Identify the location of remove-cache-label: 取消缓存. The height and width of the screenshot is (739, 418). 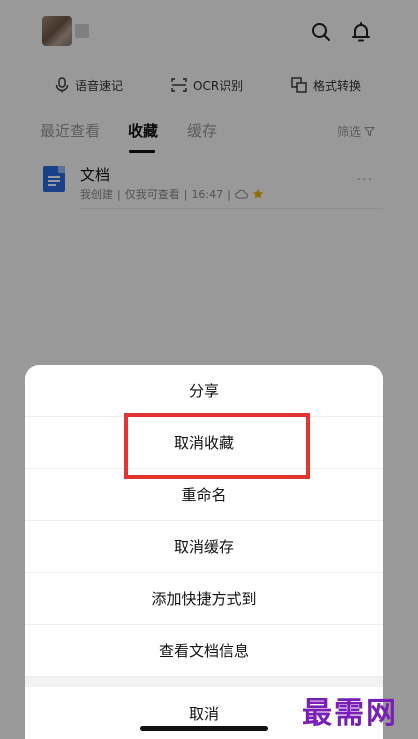
(203, 547).